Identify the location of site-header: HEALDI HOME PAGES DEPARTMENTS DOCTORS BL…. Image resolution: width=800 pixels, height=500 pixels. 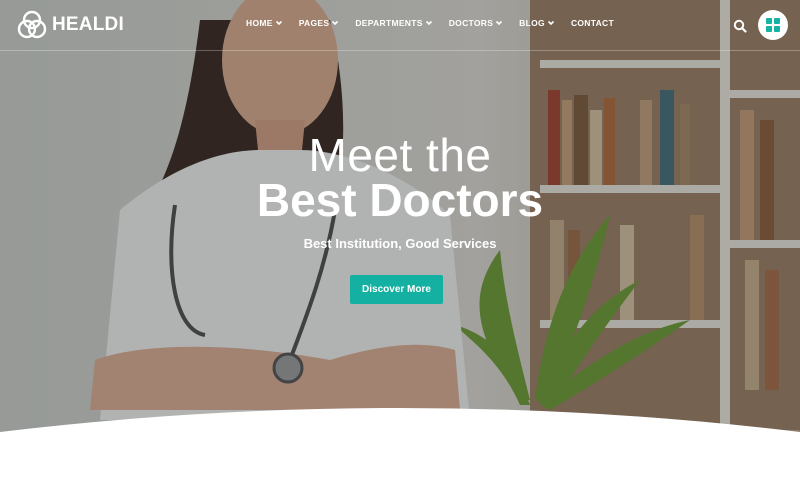
(400, 25).